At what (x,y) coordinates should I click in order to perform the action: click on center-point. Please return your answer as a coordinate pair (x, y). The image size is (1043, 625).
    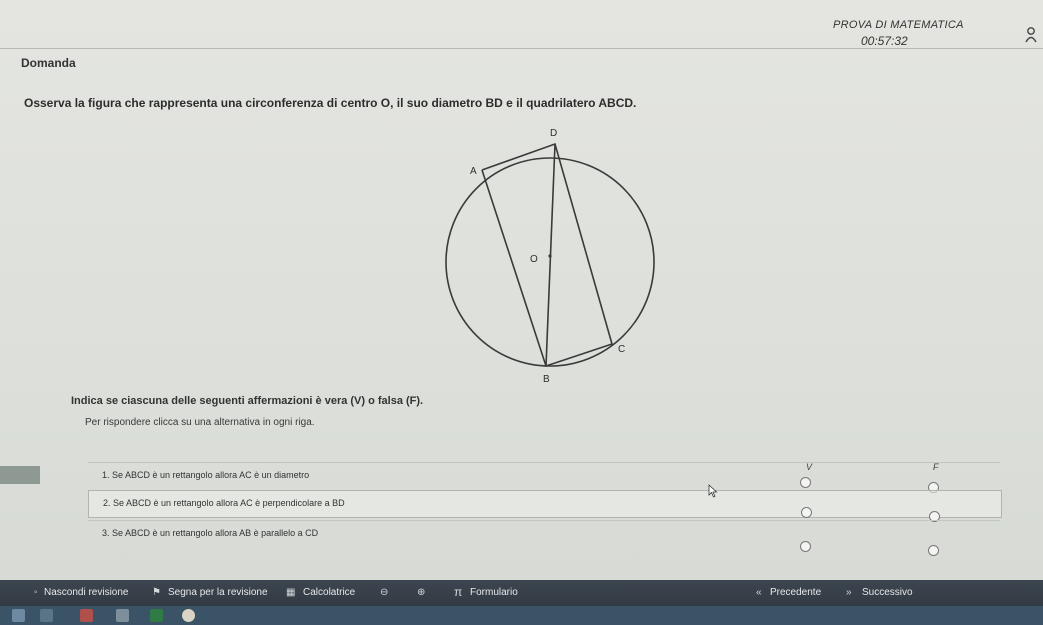
    Looking at the image, I should click on (550, 256).